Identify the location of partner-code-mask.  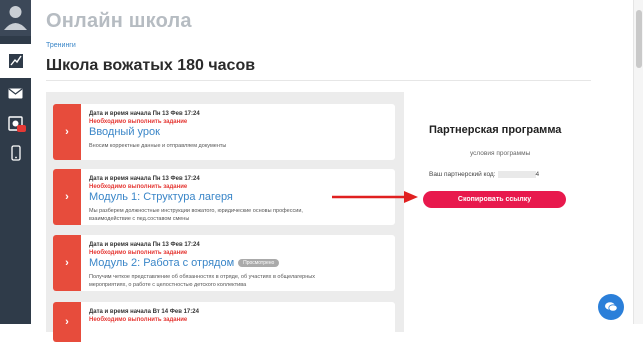
(516, 174).